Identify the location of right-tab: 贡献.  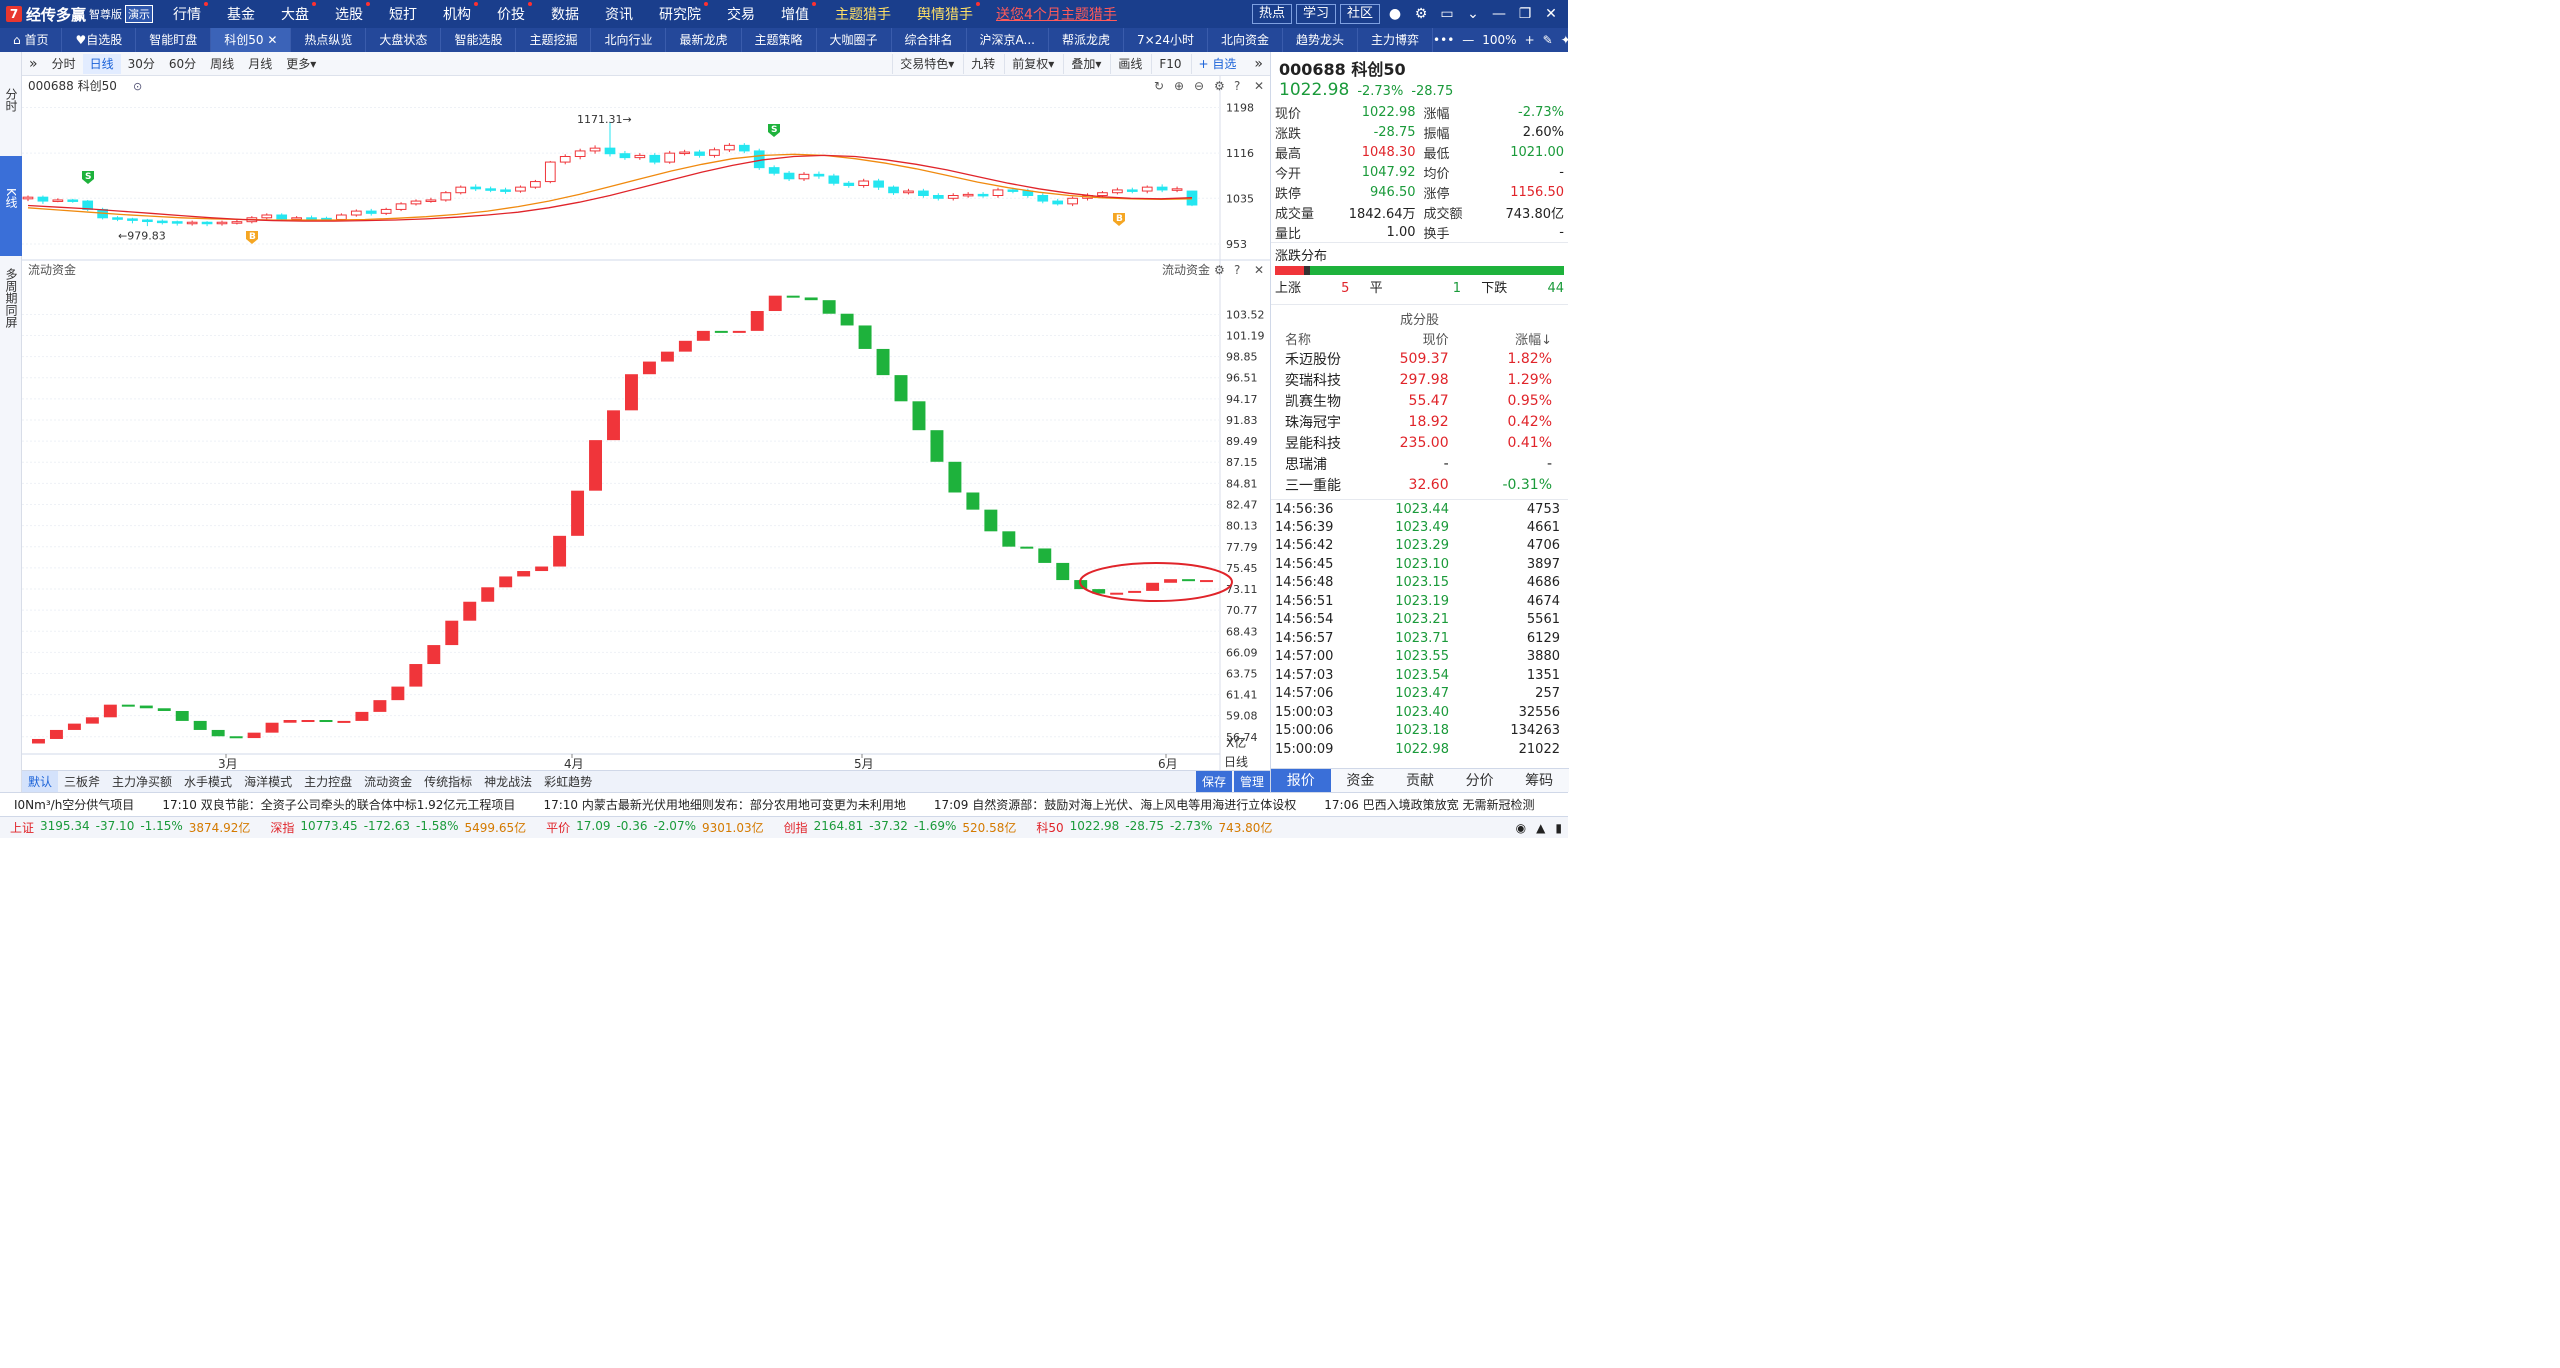
(1420, 780).